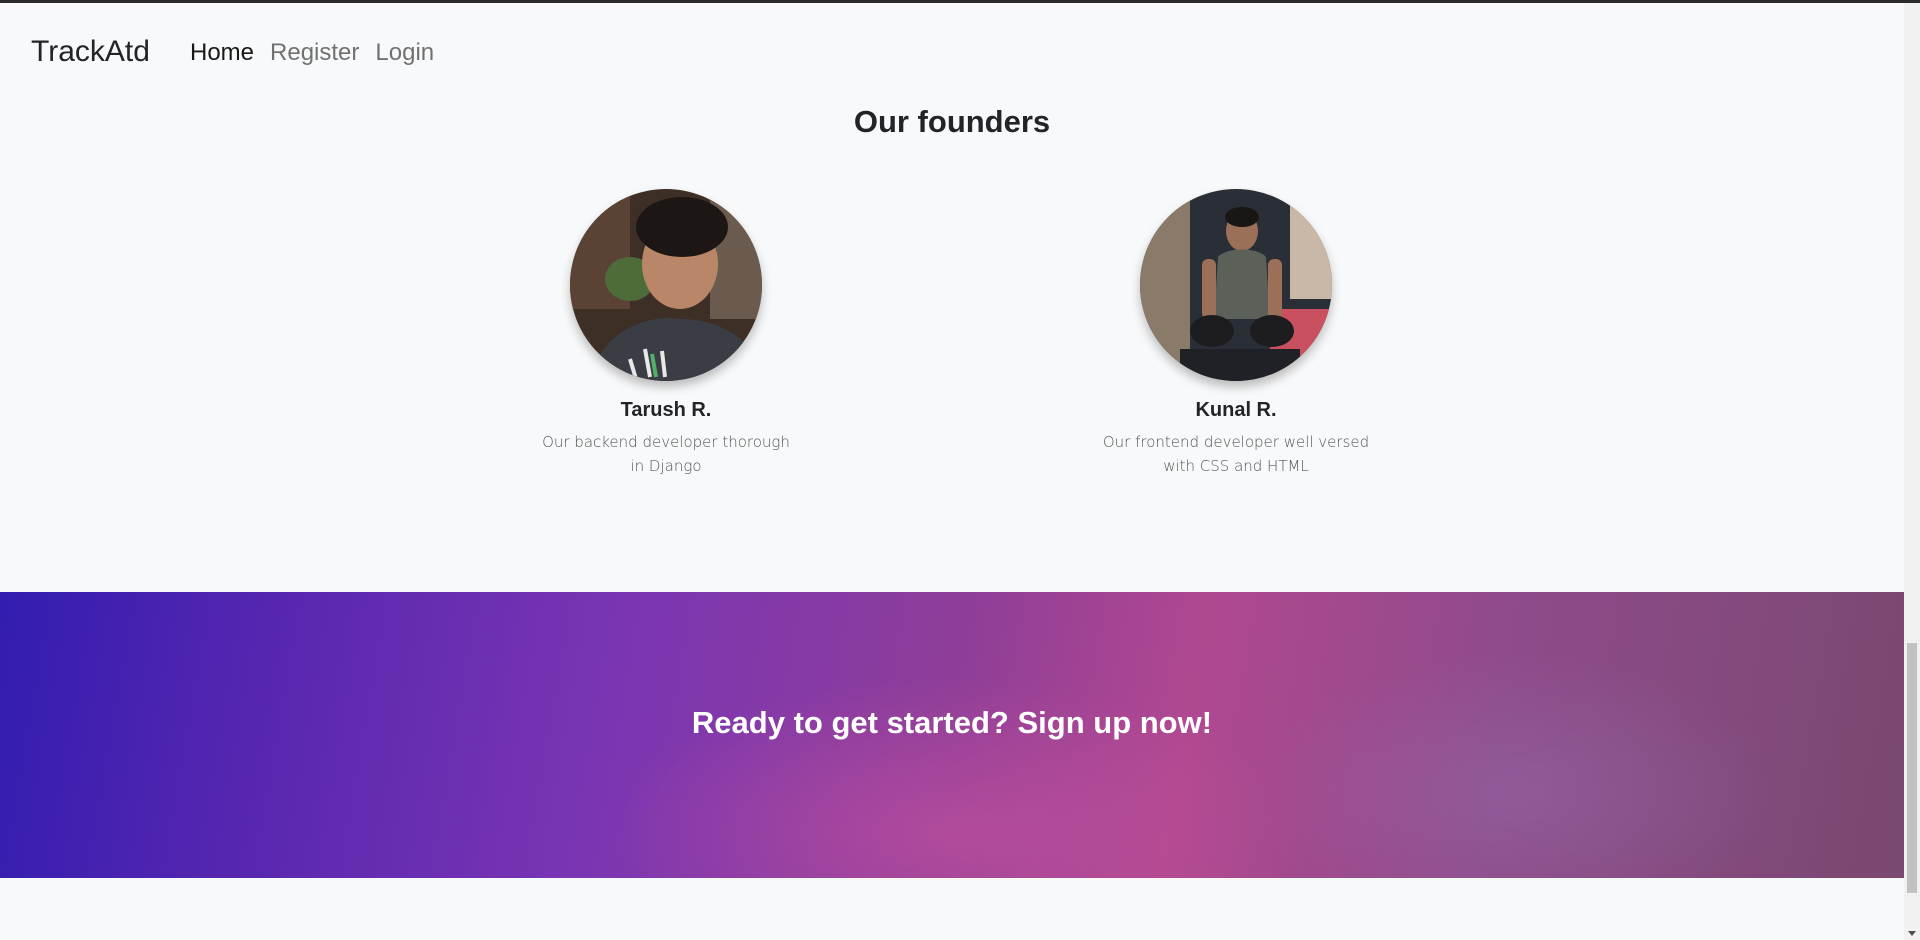 The image size is (1920, 940). I want to click on founder-photo-tarush, so click(666, 285).